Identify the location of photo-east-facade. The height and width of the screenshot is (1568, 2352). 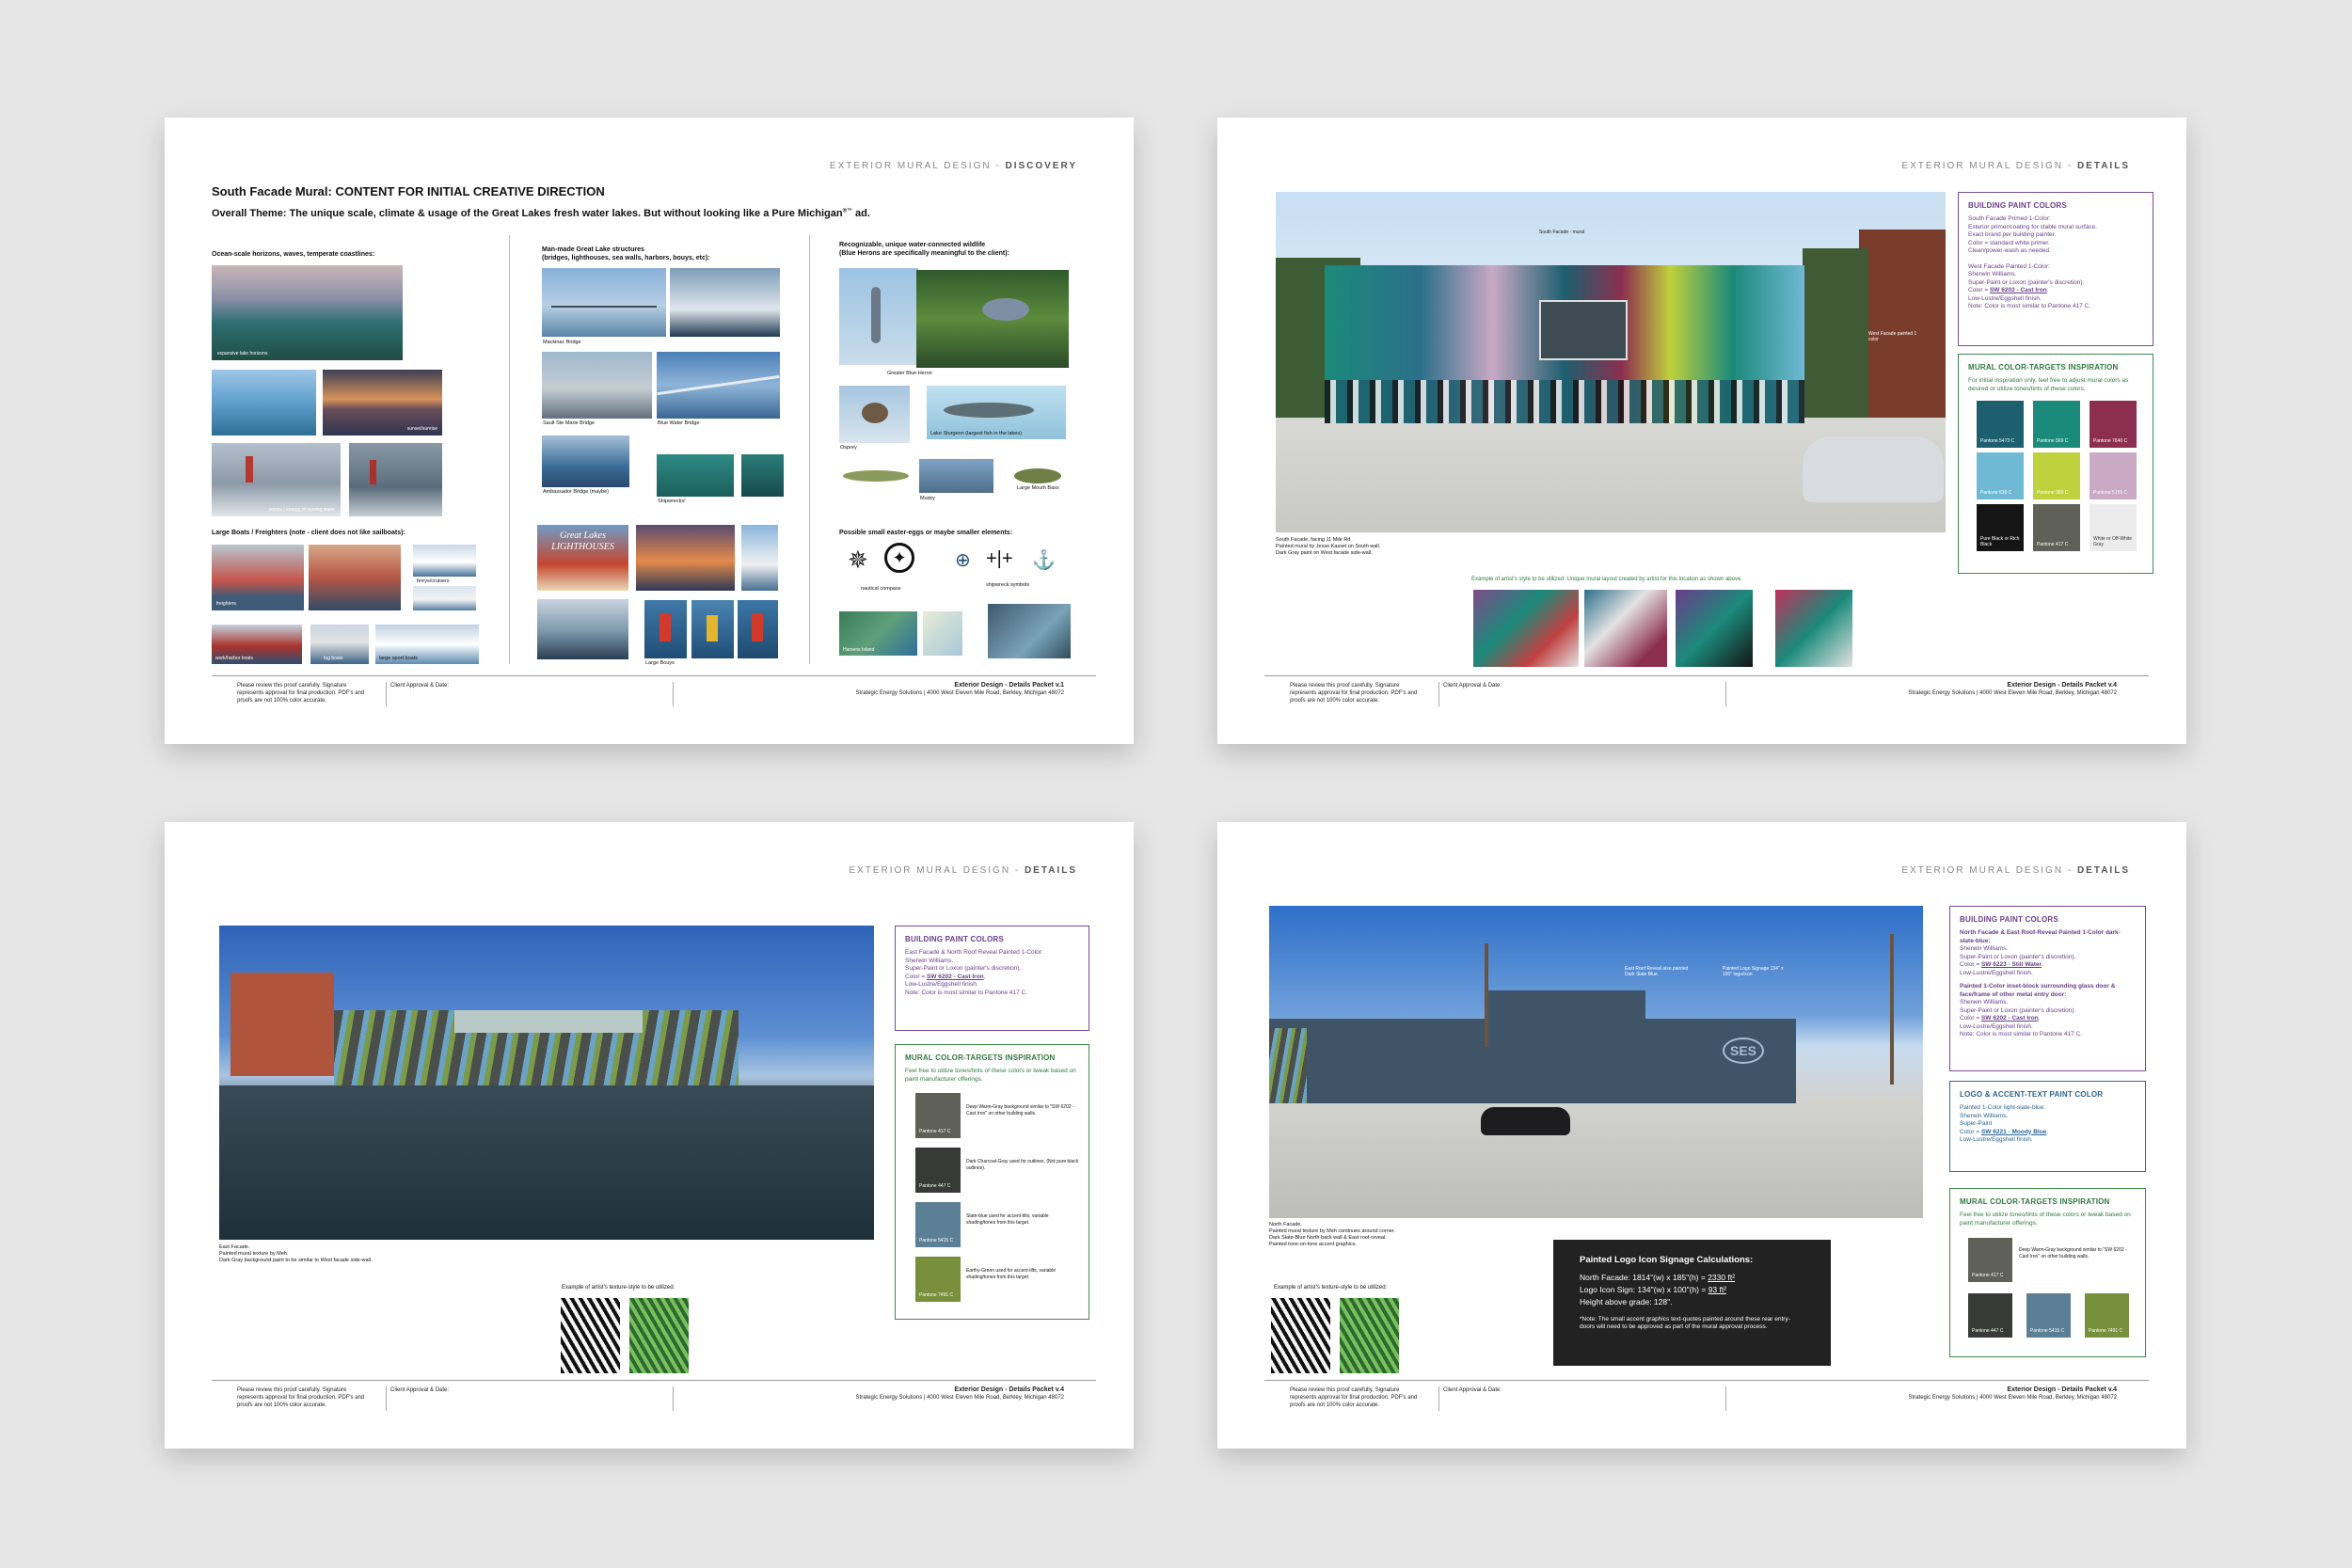
(546, 1083).